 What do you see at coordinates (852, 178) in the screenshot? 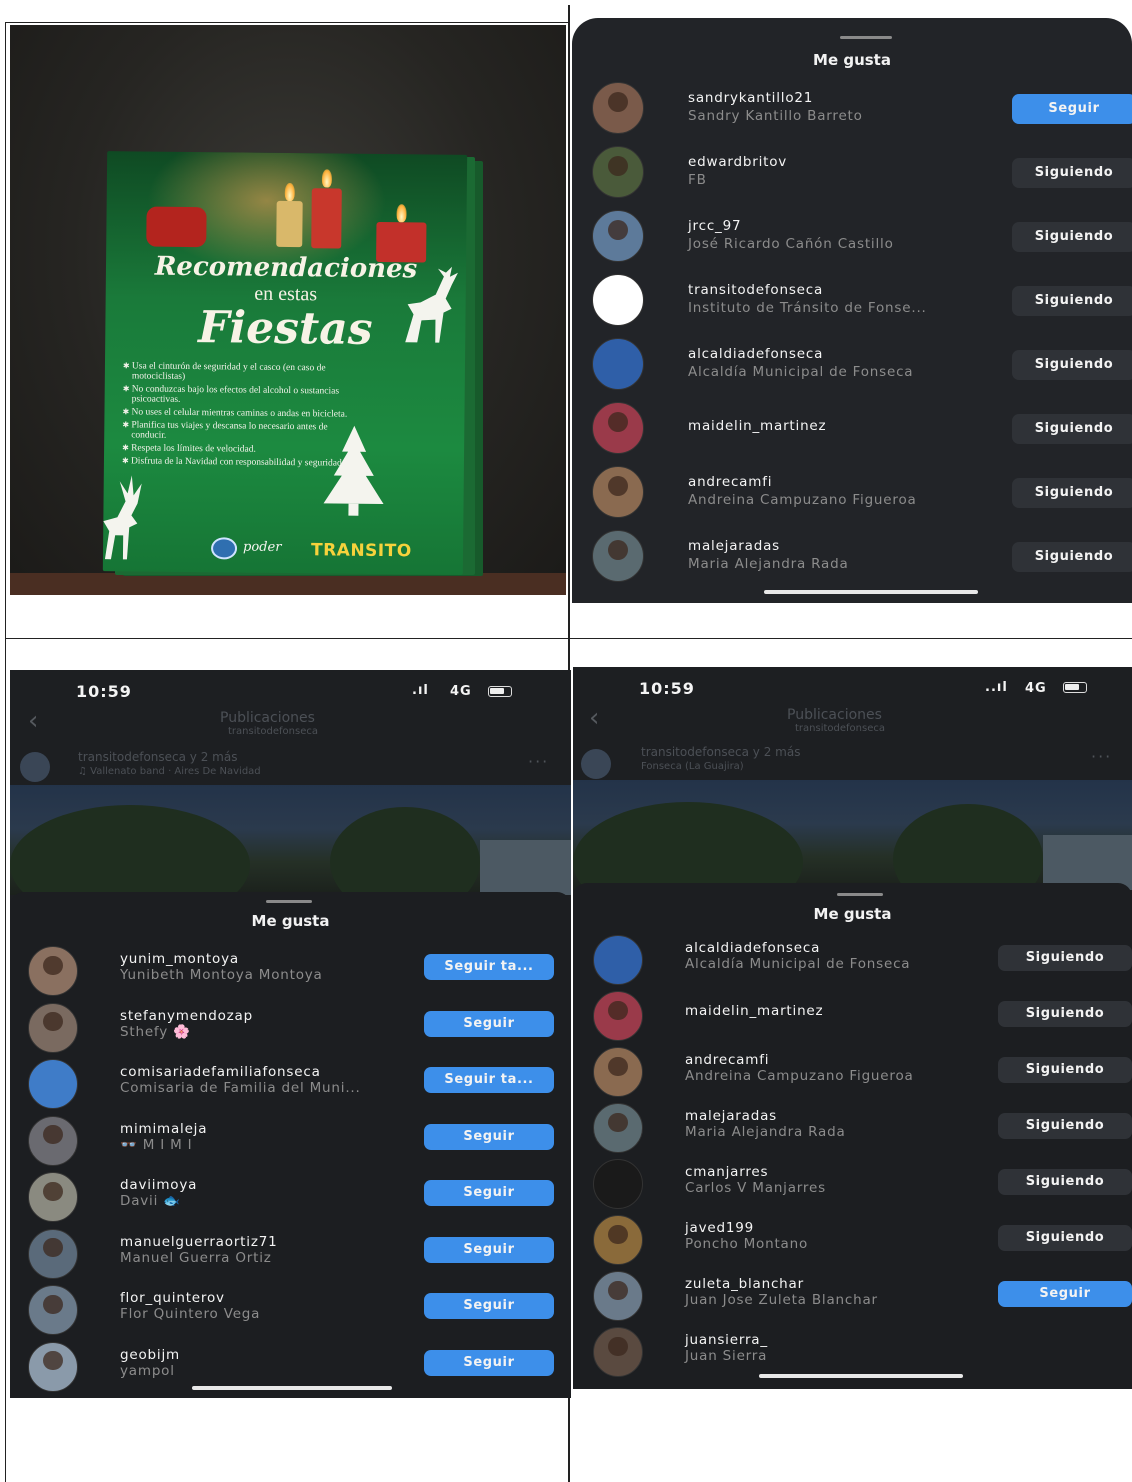
I see `list-item: edwardbritov FB Siguiendo` at bounding box center [852, 178].